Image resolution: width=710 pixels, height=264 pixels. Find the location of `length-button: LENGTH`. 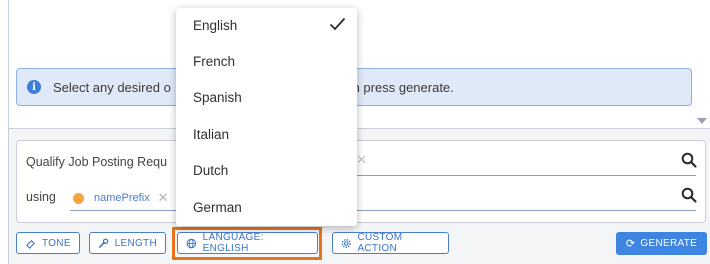

length-button: LENGTH is located at coordinates (127, 243).